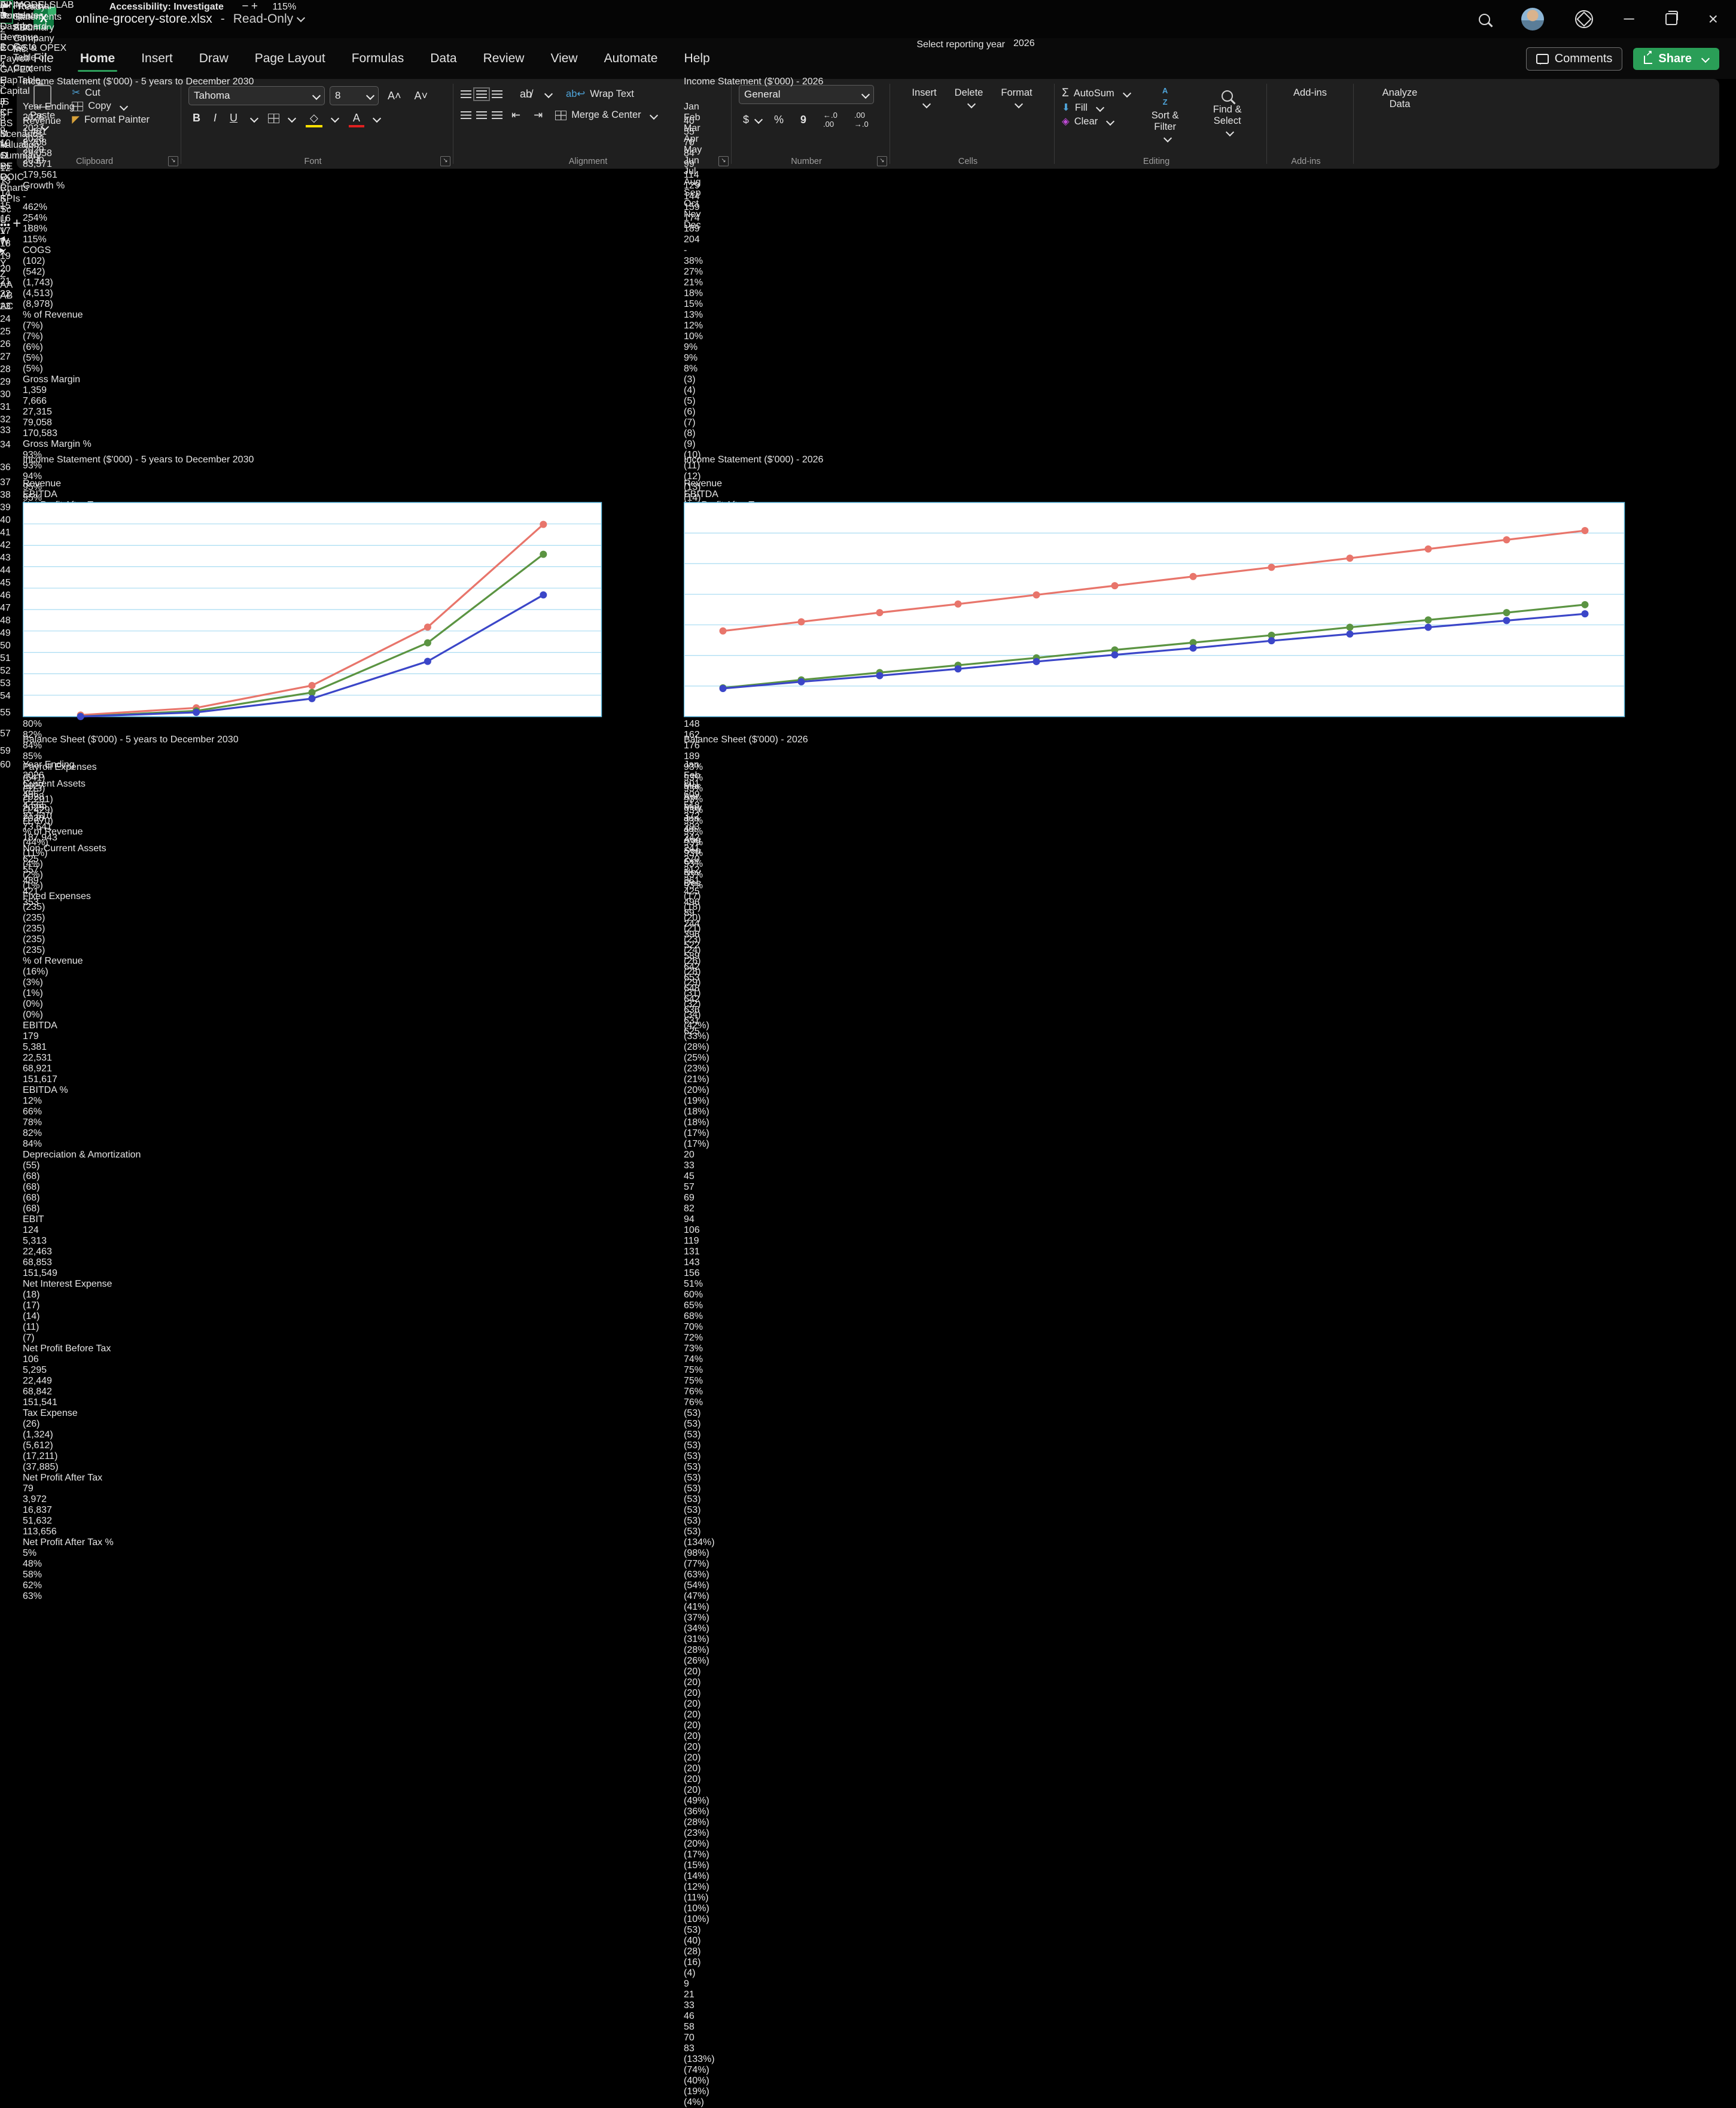  Describe the element at coordinates (719, 848) in the screenshot. I see `table-cell: 241` at that location.